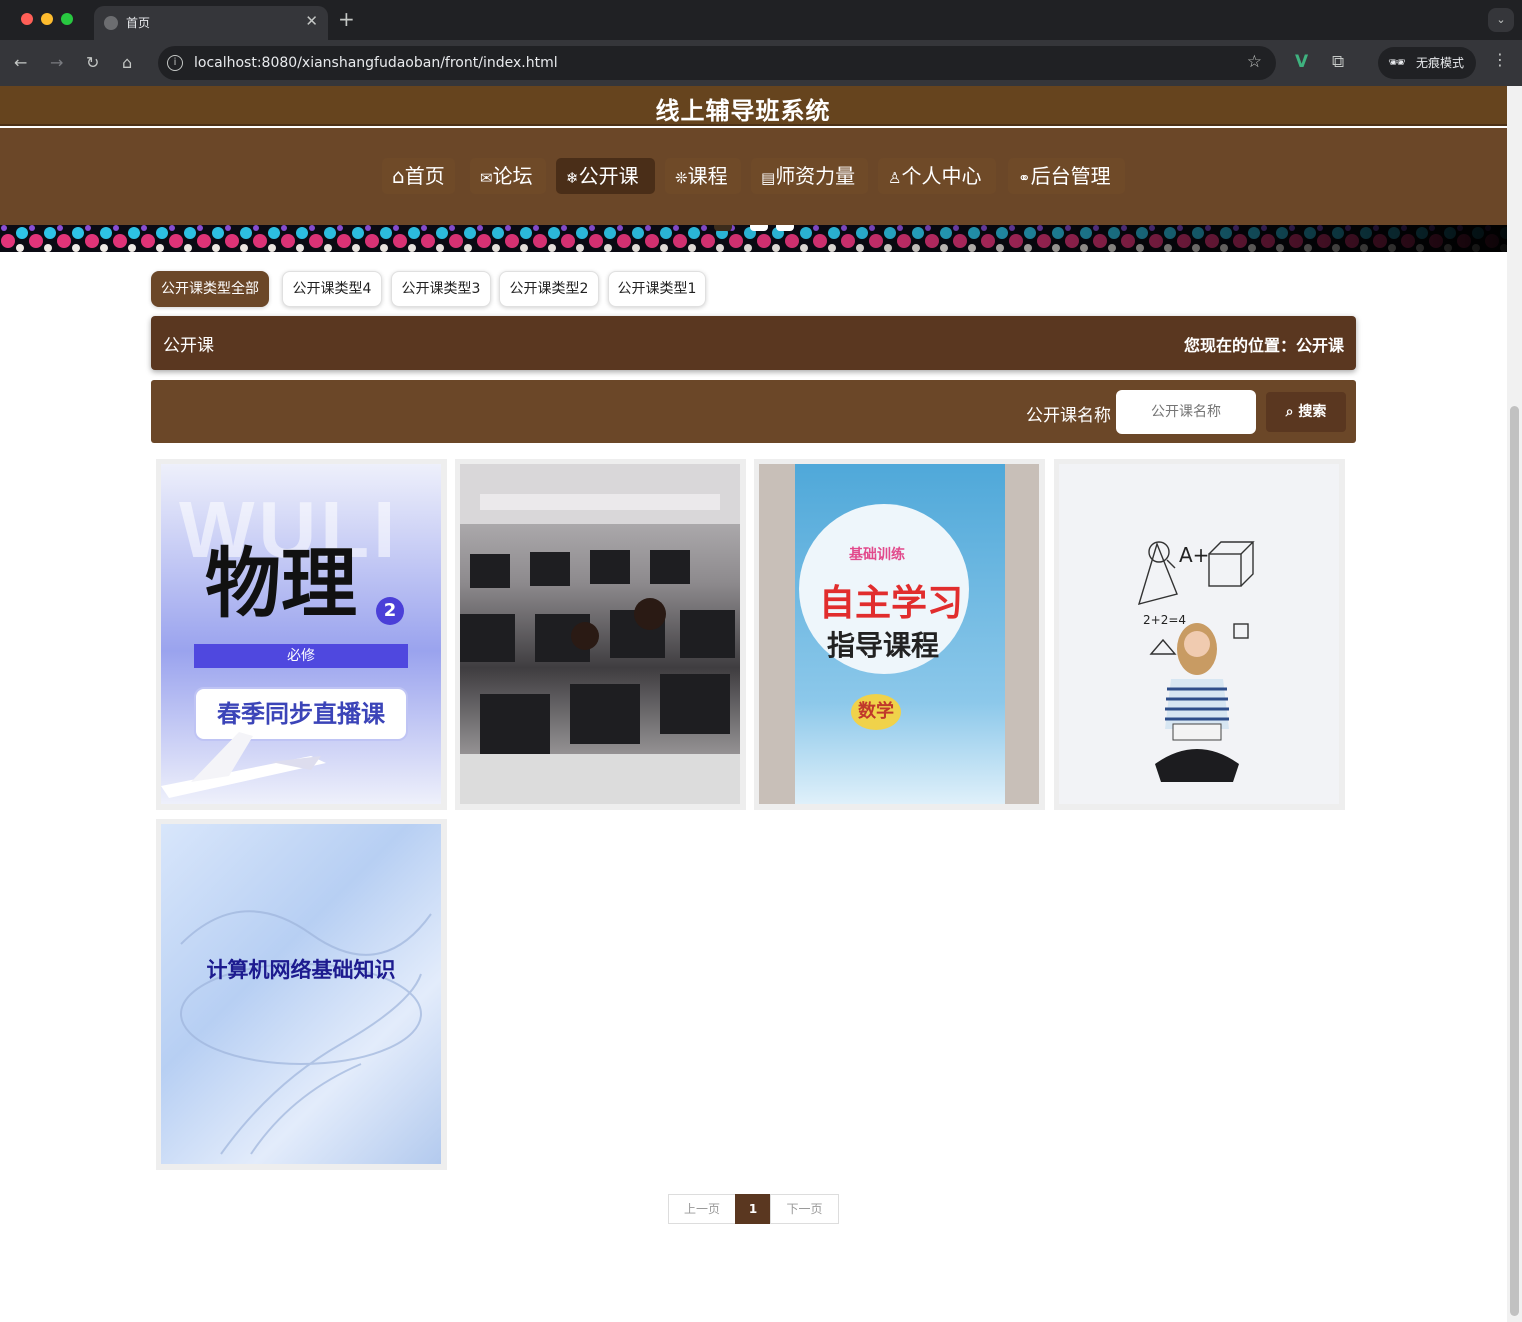 The image size is (1522, 1322). What do you see at coordinates (92, 62) in the screenshot?
I see `reload-icon: ↻` at bounding box center [92, 62].